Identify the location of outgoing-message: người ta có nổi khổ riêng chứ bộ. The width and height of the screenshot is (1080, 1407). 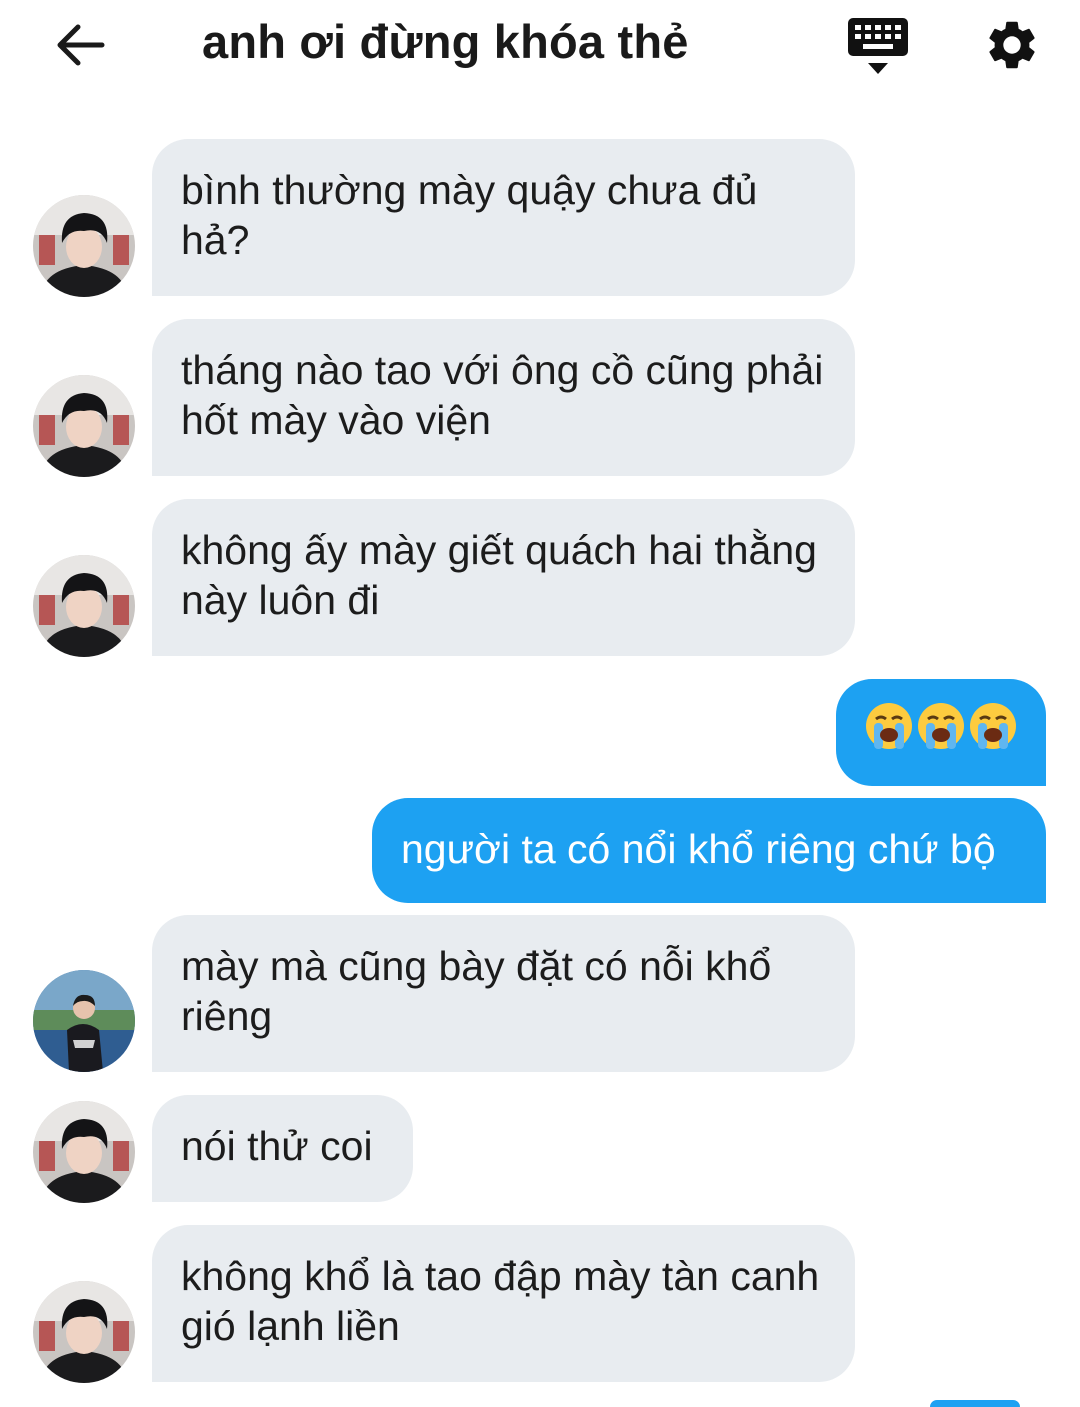
(709, 850).